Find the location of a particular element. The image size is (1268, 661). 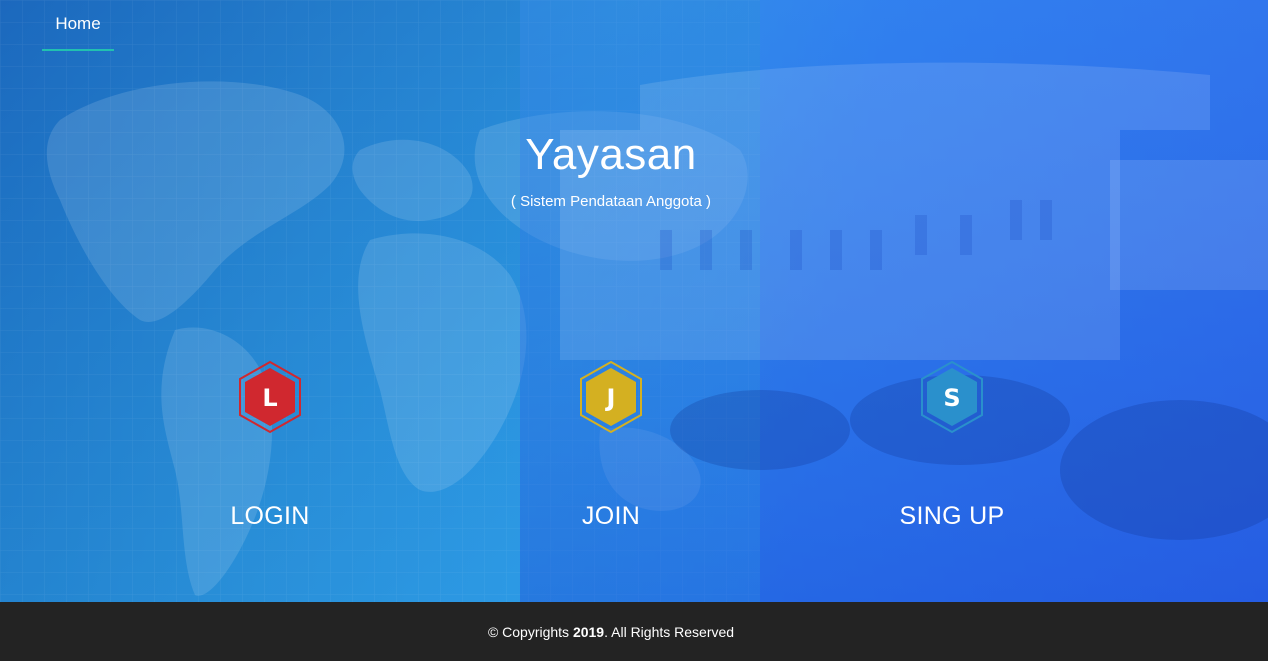

join-label: JOIN is located at coordinates (611, 516).